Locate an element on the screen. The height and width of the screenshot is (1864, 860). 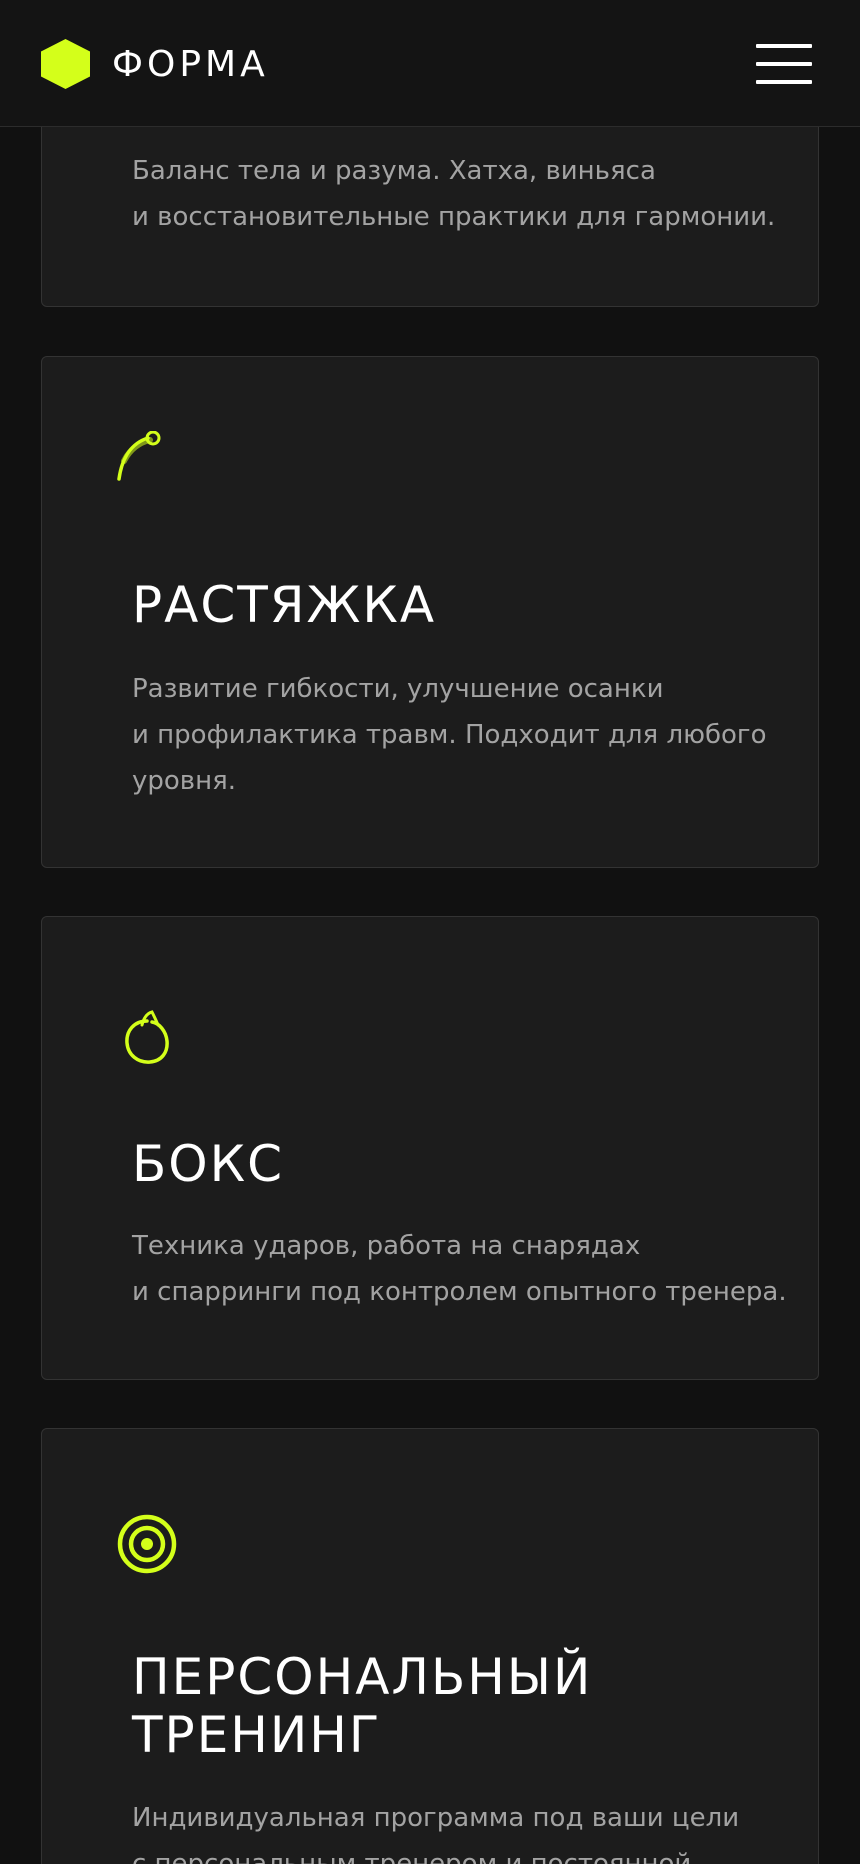
stretch-arc-icon is located at coordinates (139, 456).